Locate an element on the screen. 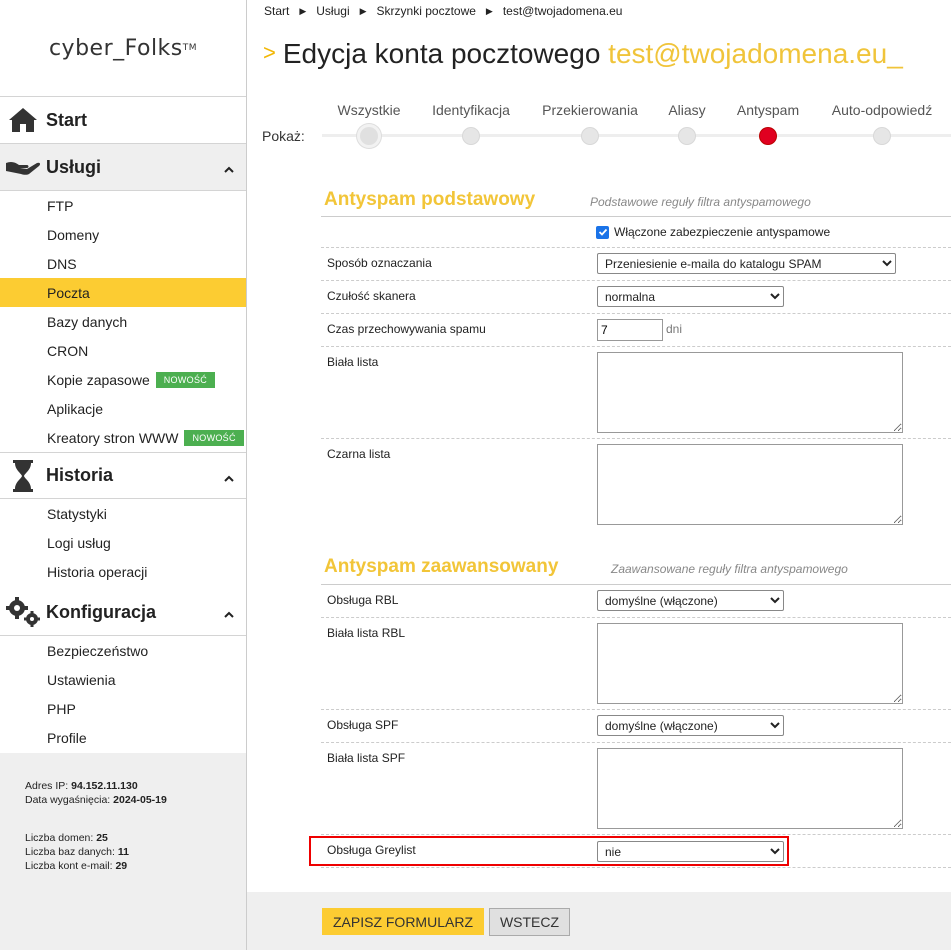  sidebar-item-ustawienia: Ustawienia is located at coordinates (123, 679).